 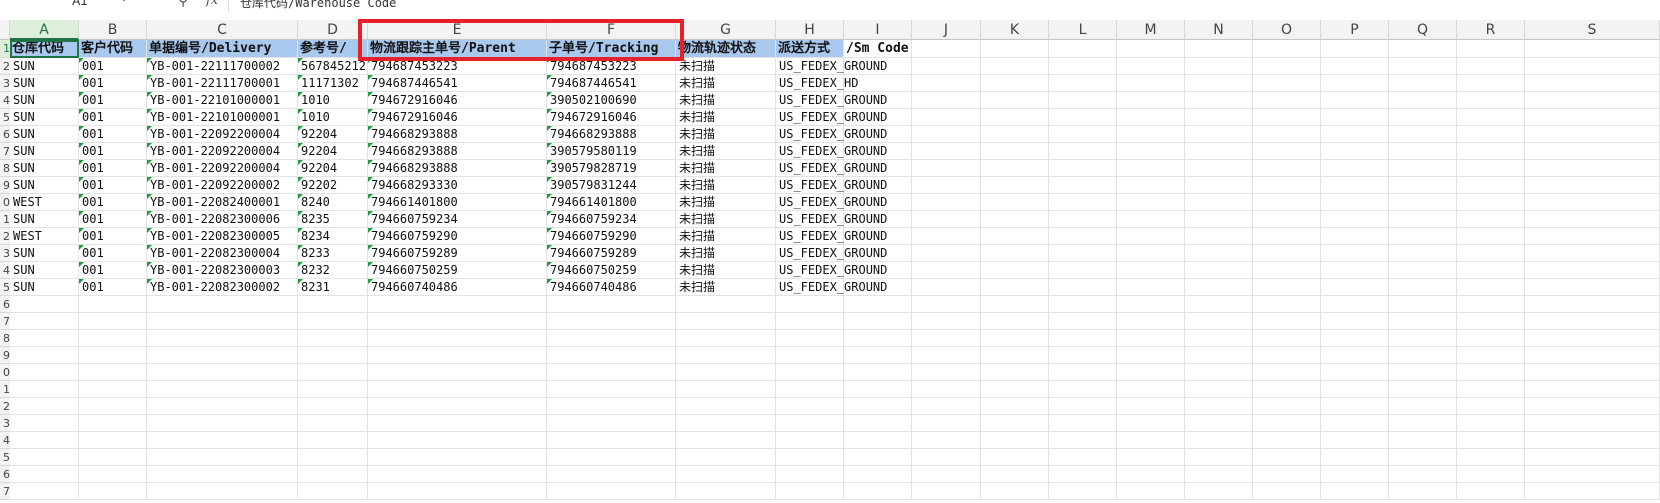 I want to click on table-cell: 794660740486, so click(x=611, y=287).